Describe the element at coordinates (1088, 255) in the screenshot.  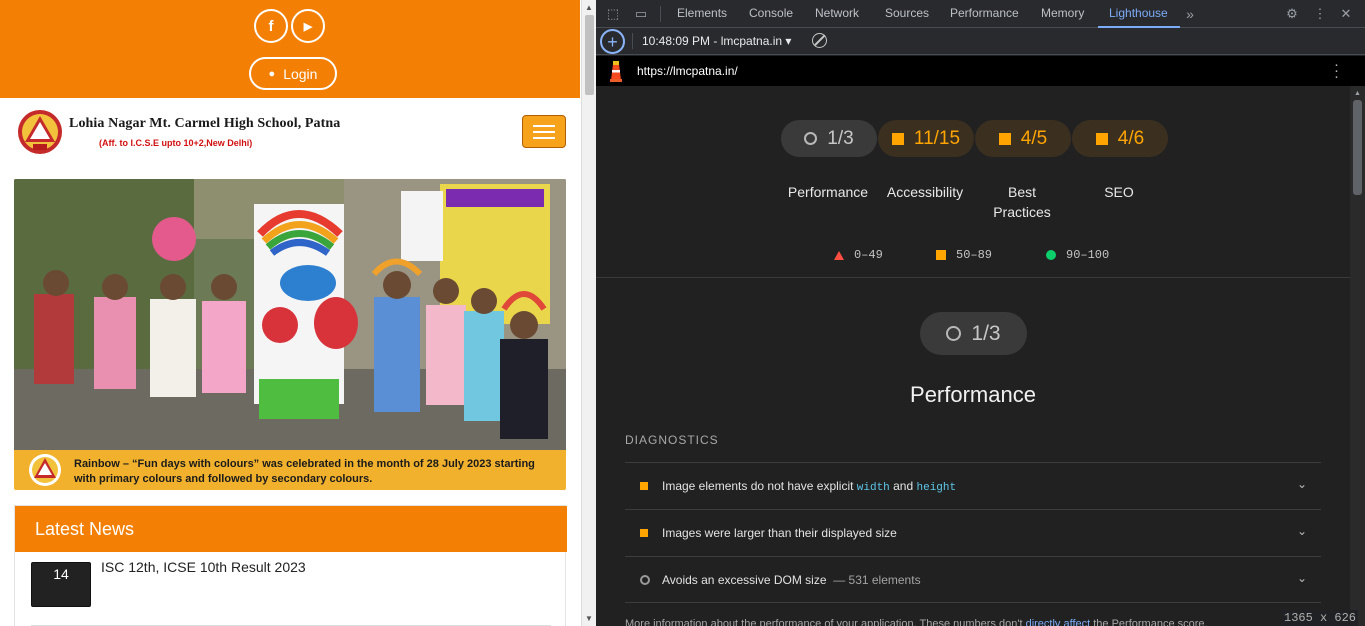
I see `legend-pass-range: 90–100` at that location.